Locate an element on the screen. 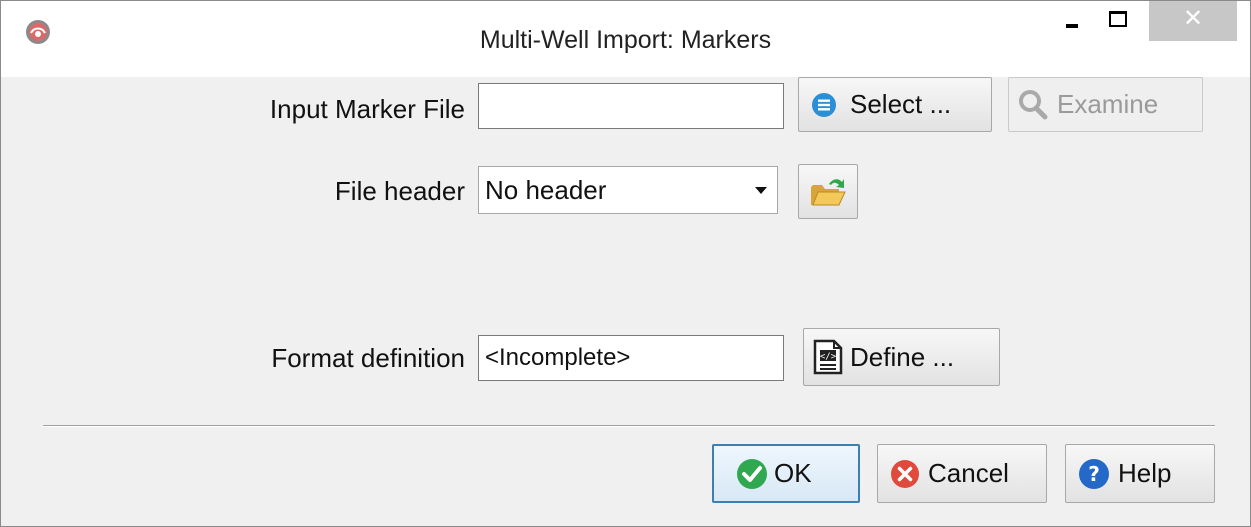 Image resolution: width=1251 pixels, height=527 pixels. cancel-button: Cancel is located at coordinates (962, 473).